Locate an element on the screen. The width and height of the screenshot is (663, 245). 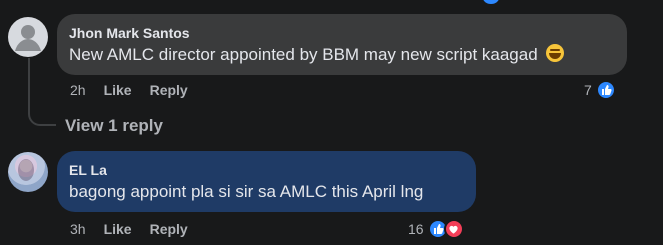
comment-actions-2: 3h Like Reply is located at coordinates (138, 229).